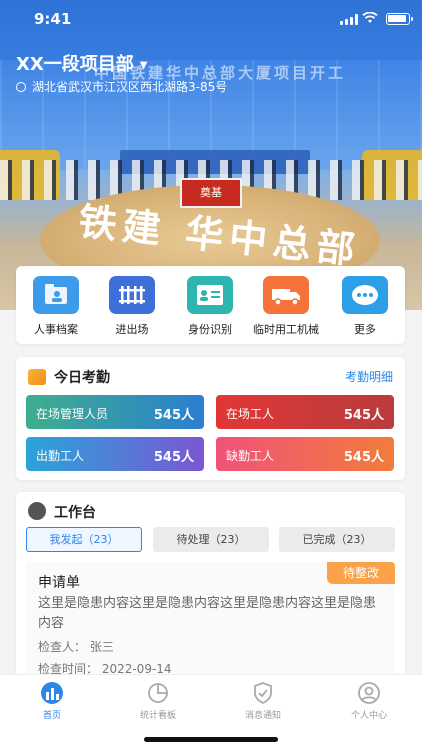 This screenshot has width=422, height=750. Describe the element at coordinates (143, 65) in the screenshot. I see `caret-down-icon: ▼` at that location.